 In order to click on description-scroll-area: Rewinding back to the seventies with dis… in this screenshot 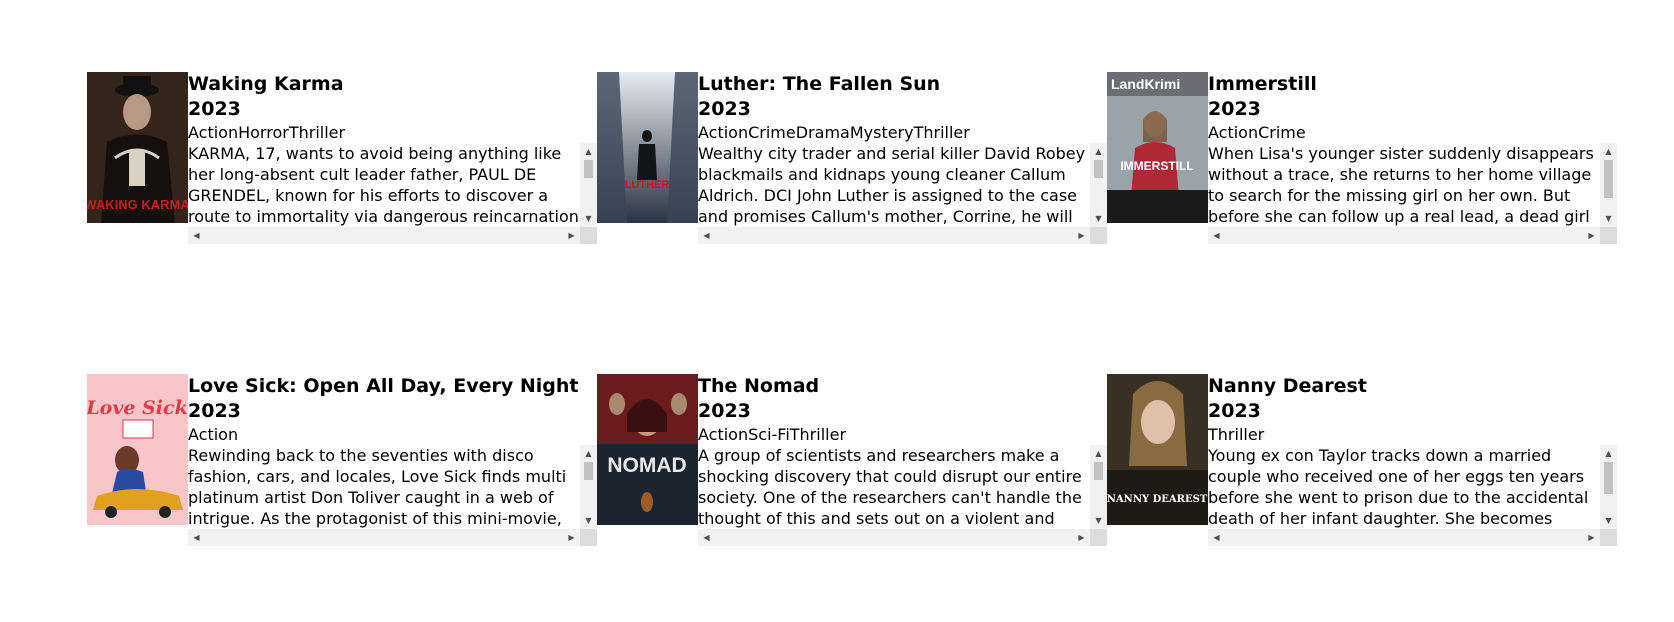, I will do `click(392, 495)`.